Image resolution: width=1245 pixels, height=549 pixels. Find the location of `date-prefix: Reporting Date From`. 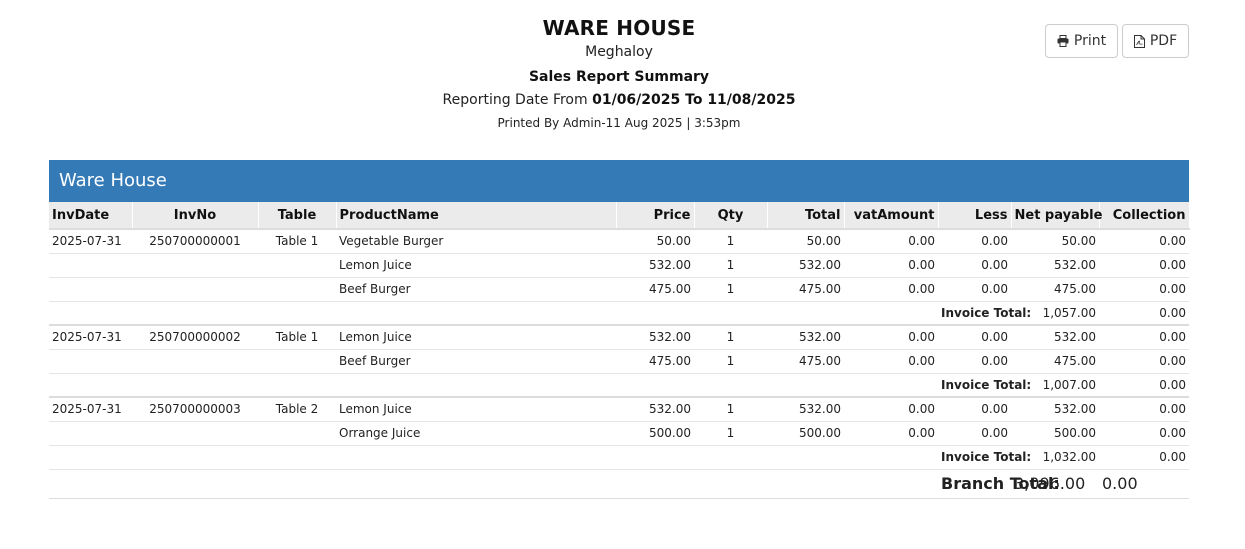

date-prefix: Reporting Date From is located at coordinates (517, 100).